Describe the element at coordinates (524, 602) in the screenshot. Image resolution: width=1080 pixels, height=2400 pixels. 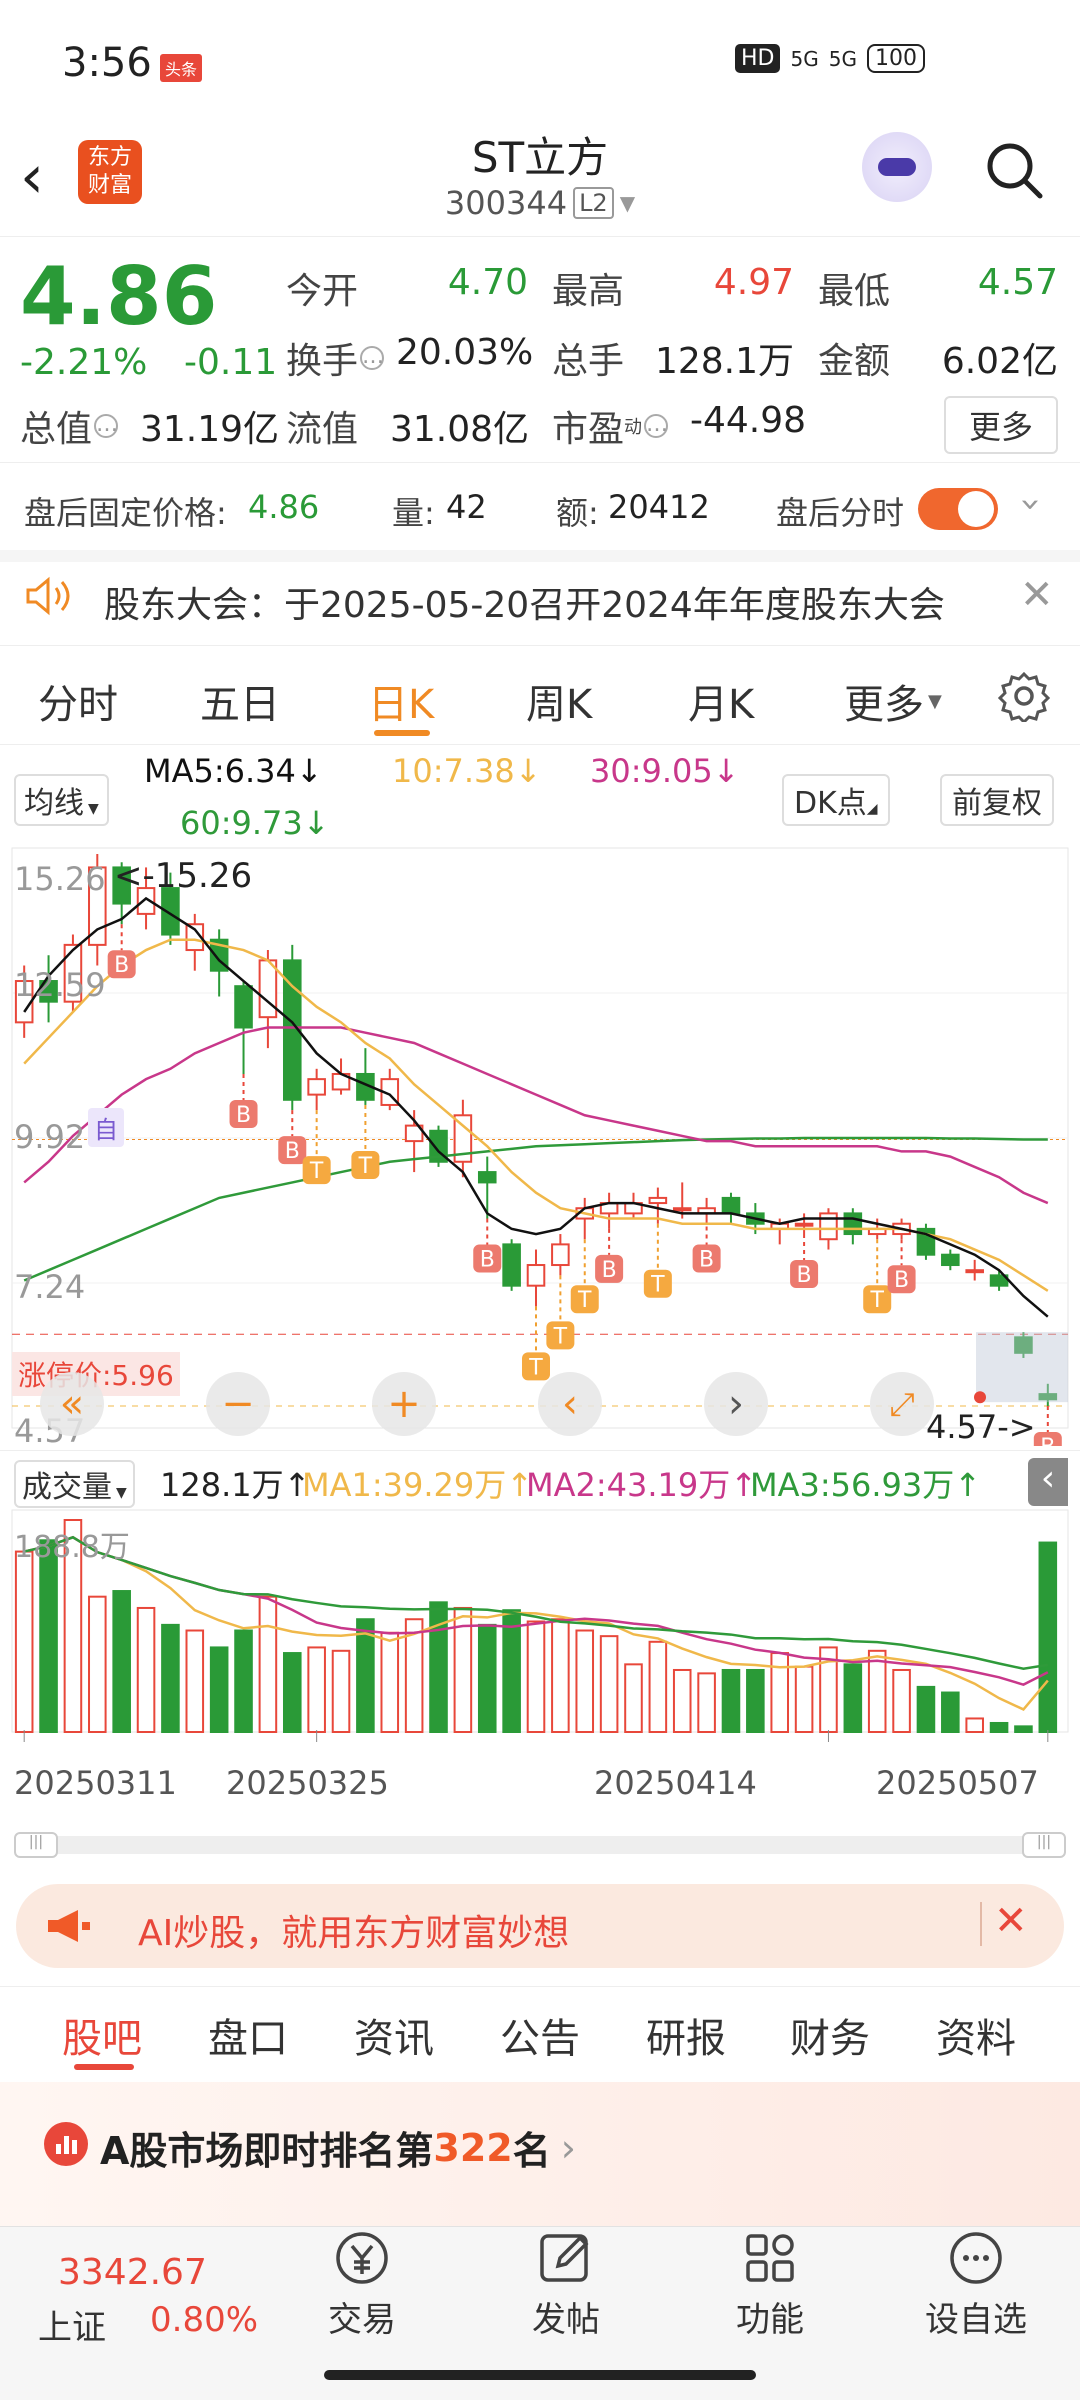
I see `notice-text: 股东大会：于2025-05-20召开2024年年度股东大会` at that location.